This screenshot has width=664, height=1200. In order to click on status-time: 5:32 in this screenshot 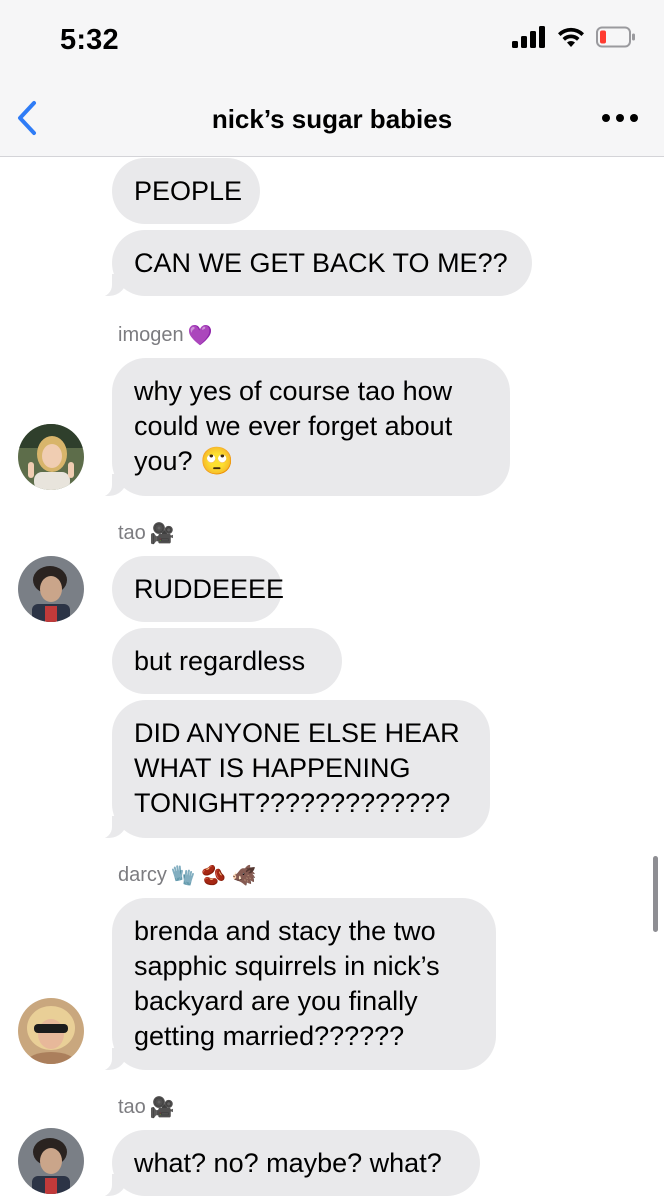, I will do `click(89, 40)`.